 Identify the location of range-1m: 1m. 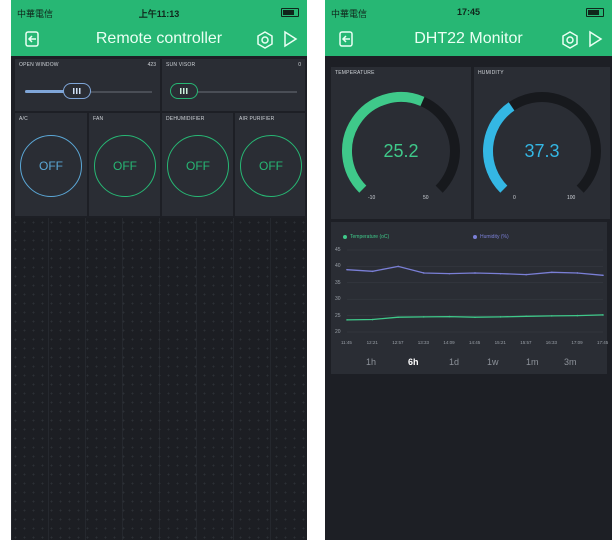
(532, 362).